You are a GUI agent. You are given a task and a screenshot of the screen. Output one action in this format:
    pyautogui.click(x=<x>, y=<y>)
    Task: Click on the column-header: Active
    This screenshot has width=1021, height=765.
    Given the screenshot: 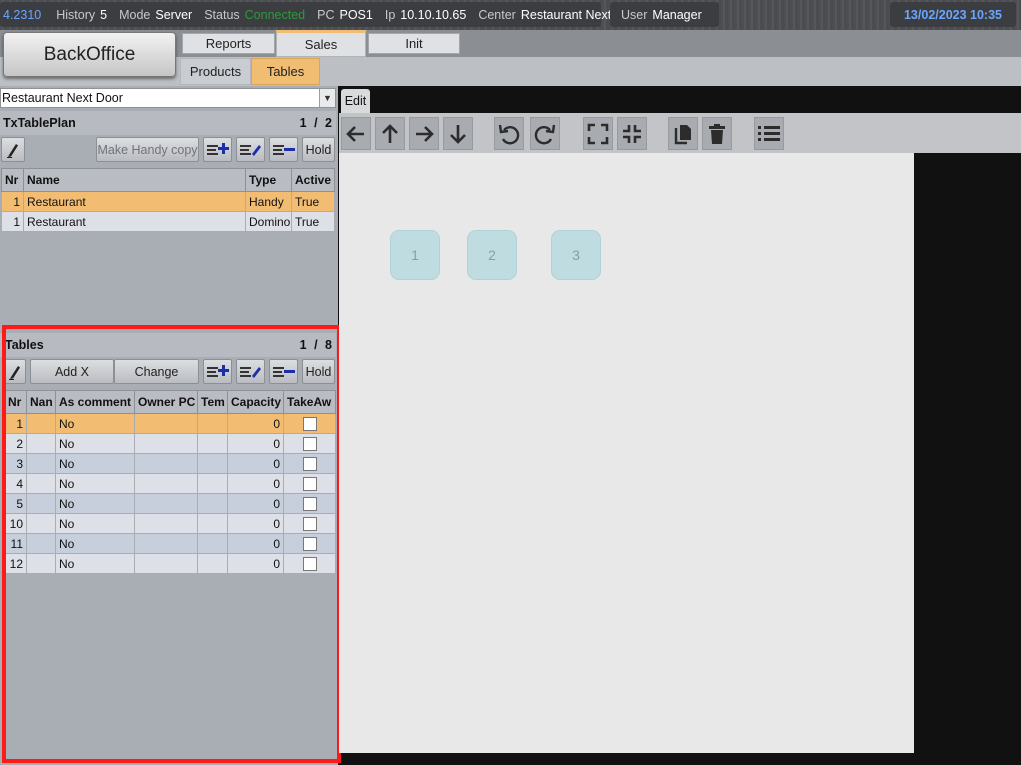 What is the action you would take?
    pyautogui.click(x=313, y=180)
    